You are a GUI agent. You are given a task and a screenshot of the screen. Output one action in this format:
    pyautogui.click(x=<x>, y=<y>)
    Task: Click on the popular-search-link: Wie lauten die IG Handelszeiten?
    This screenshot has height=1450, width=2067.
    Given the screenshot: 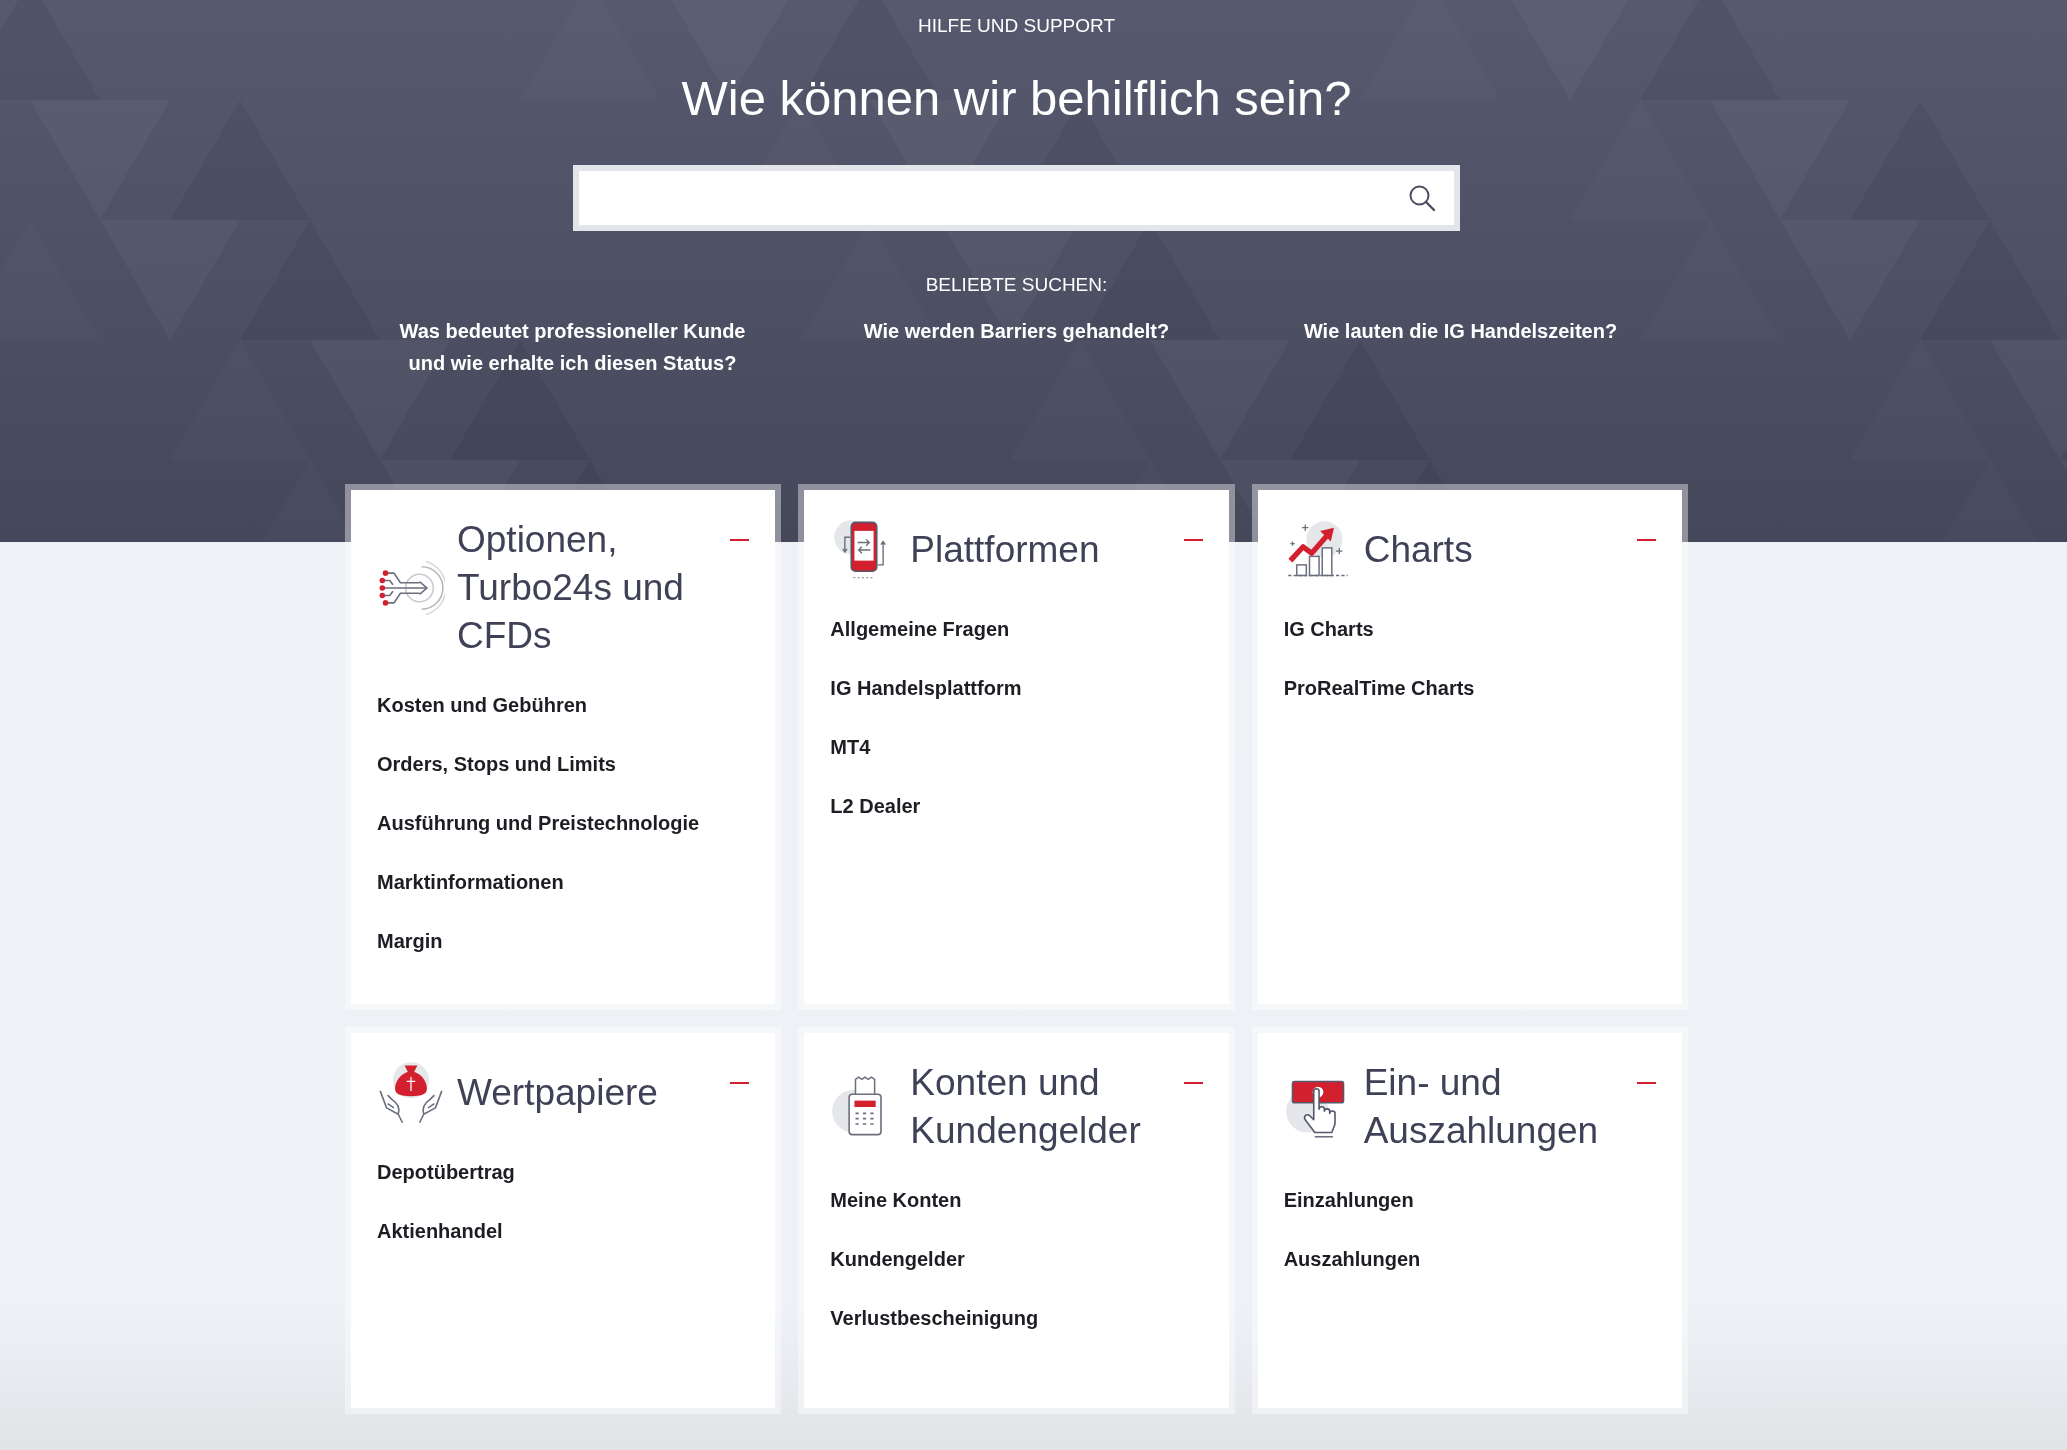 What is the action you would take?
    pyautogui.click(x=1460, y=347)
    